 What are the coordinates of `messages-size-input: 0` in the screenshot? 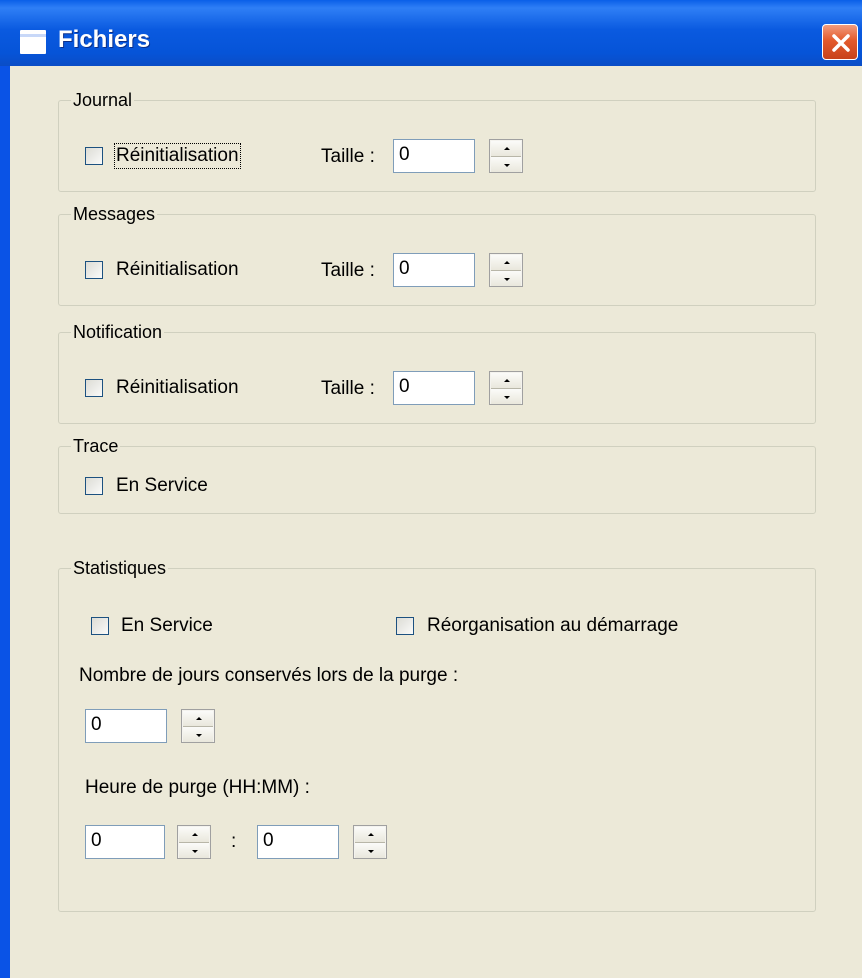 It's located at (434, 270).